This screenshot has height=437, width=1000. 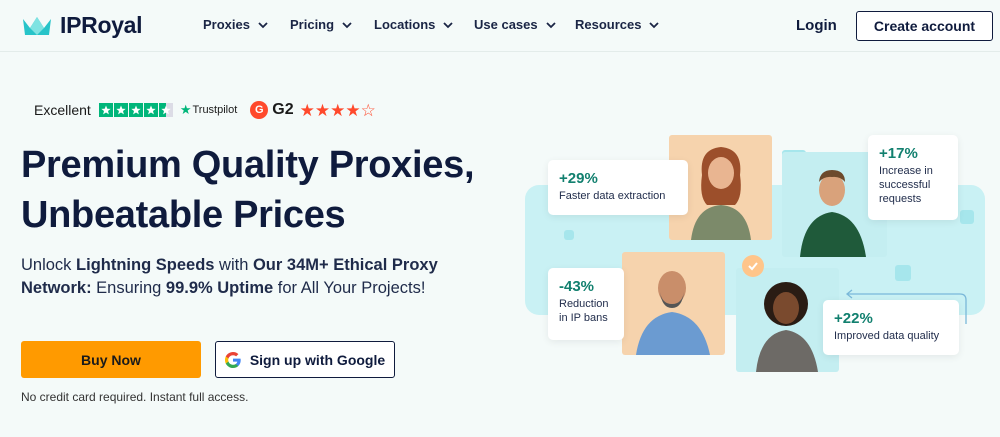 What do you see at coordinates (906, 185) in the screenshot?
I see `stat-label: Increase in successful requests` at bounding box center [906, 185].